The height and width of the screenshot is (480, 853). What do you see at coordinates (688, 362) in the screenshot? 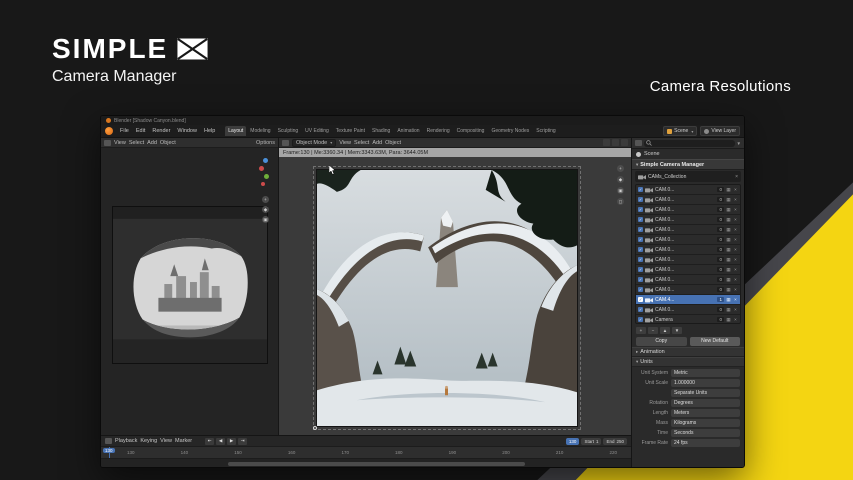
I see `section-units: ▾ Units` at bounding box center [688, 362].